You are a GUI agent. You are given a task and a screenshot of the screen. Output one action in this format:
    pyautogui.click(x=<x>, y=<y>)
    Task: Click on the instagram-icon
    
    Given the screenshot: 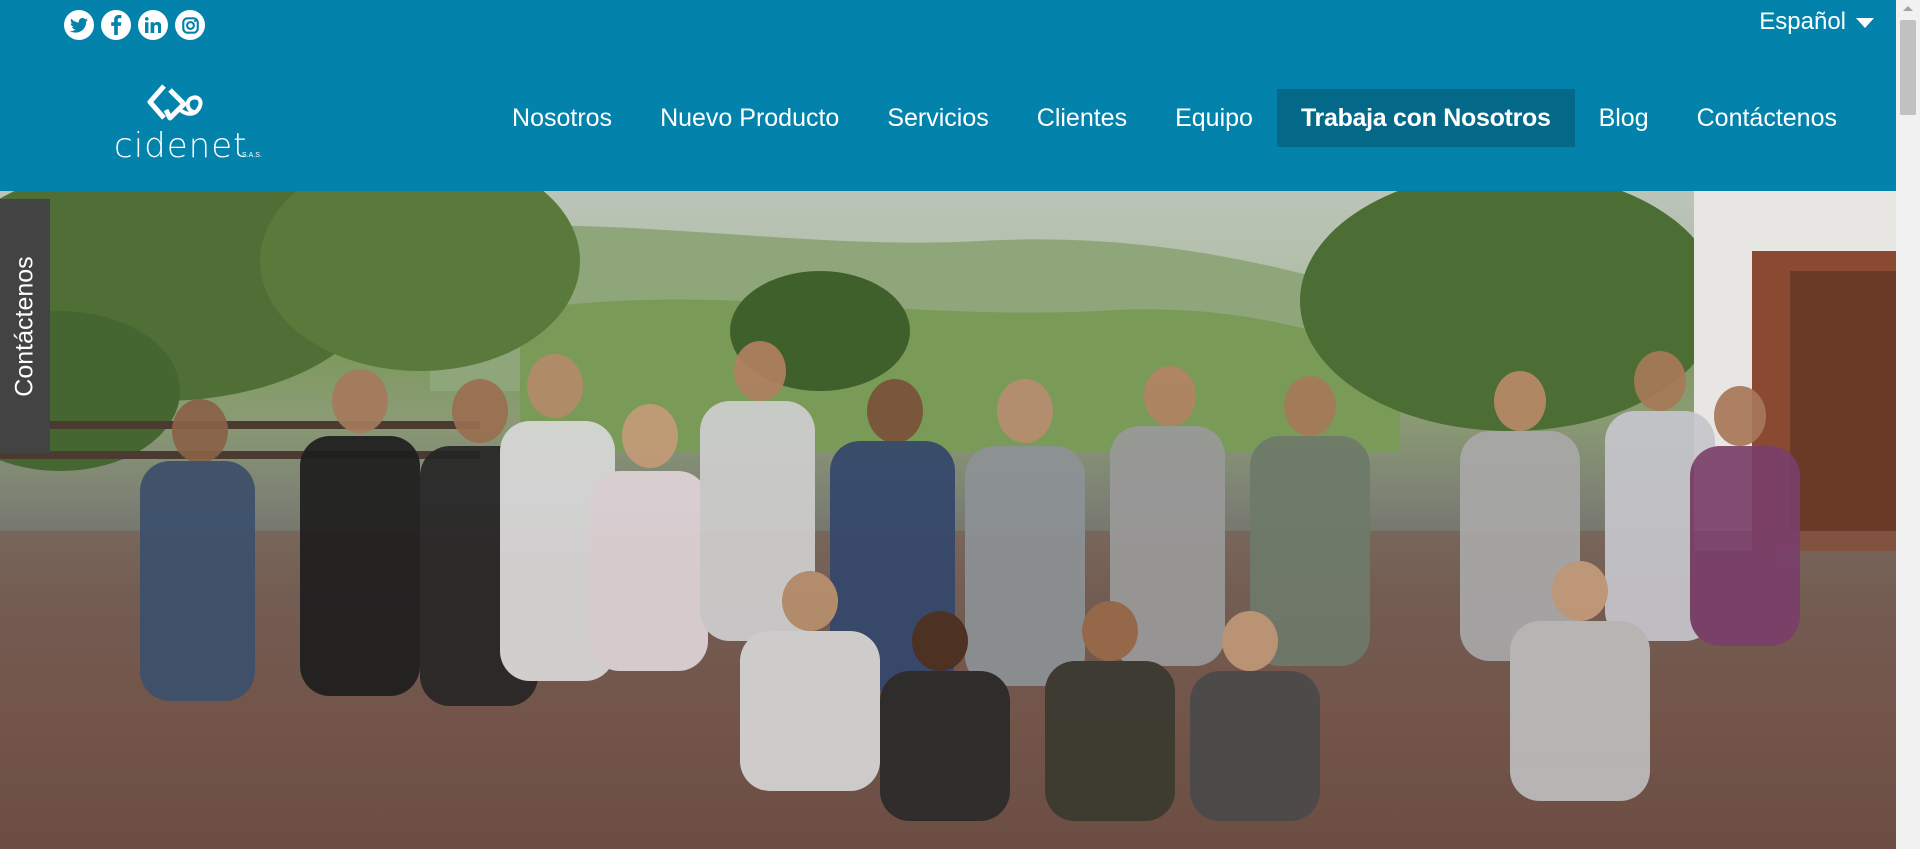 What is the action you would take?
    pyautogui.click(x=190, y=25)
    